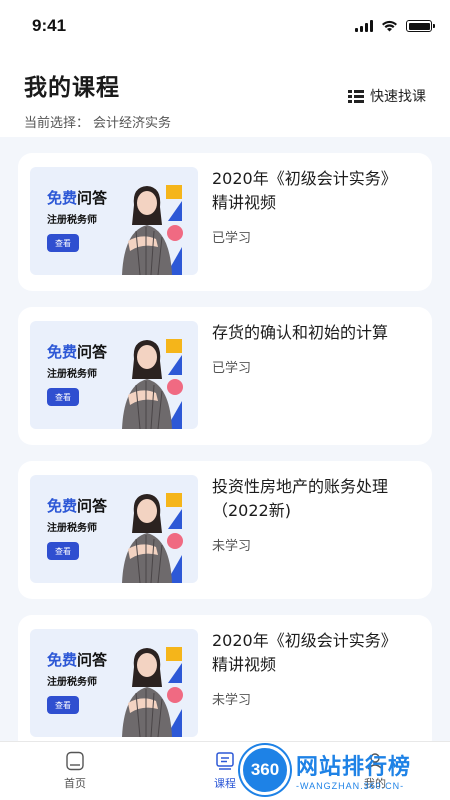 The image size is (450, 800). I want to click on status-time: 9:41, so click(49, 25).